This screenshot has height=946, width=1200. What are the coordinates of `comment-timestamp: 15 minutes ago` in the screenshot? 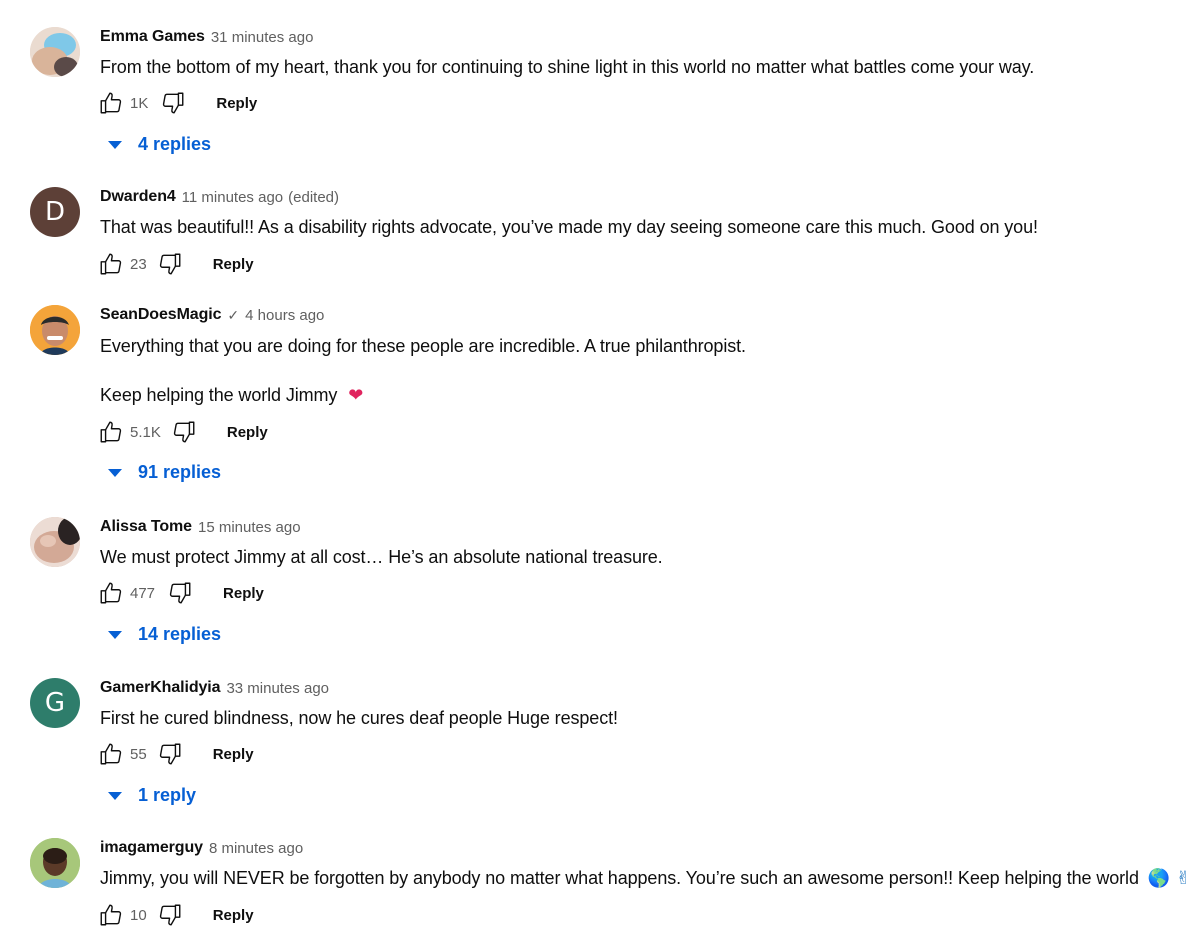 It's located at (249, 527).